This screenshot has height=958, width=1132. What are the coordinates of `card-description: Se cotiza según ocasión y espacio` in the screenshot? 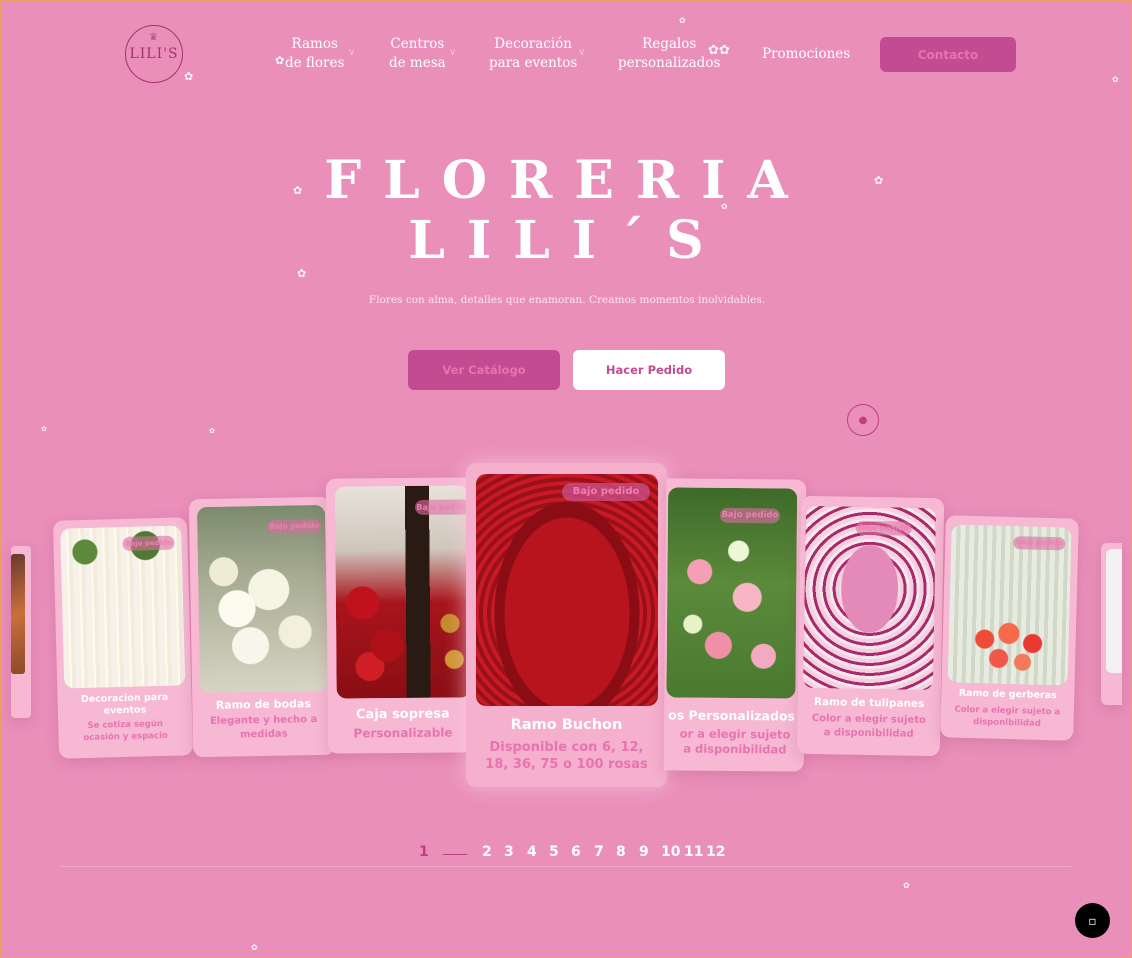 It's located at (125, 731).